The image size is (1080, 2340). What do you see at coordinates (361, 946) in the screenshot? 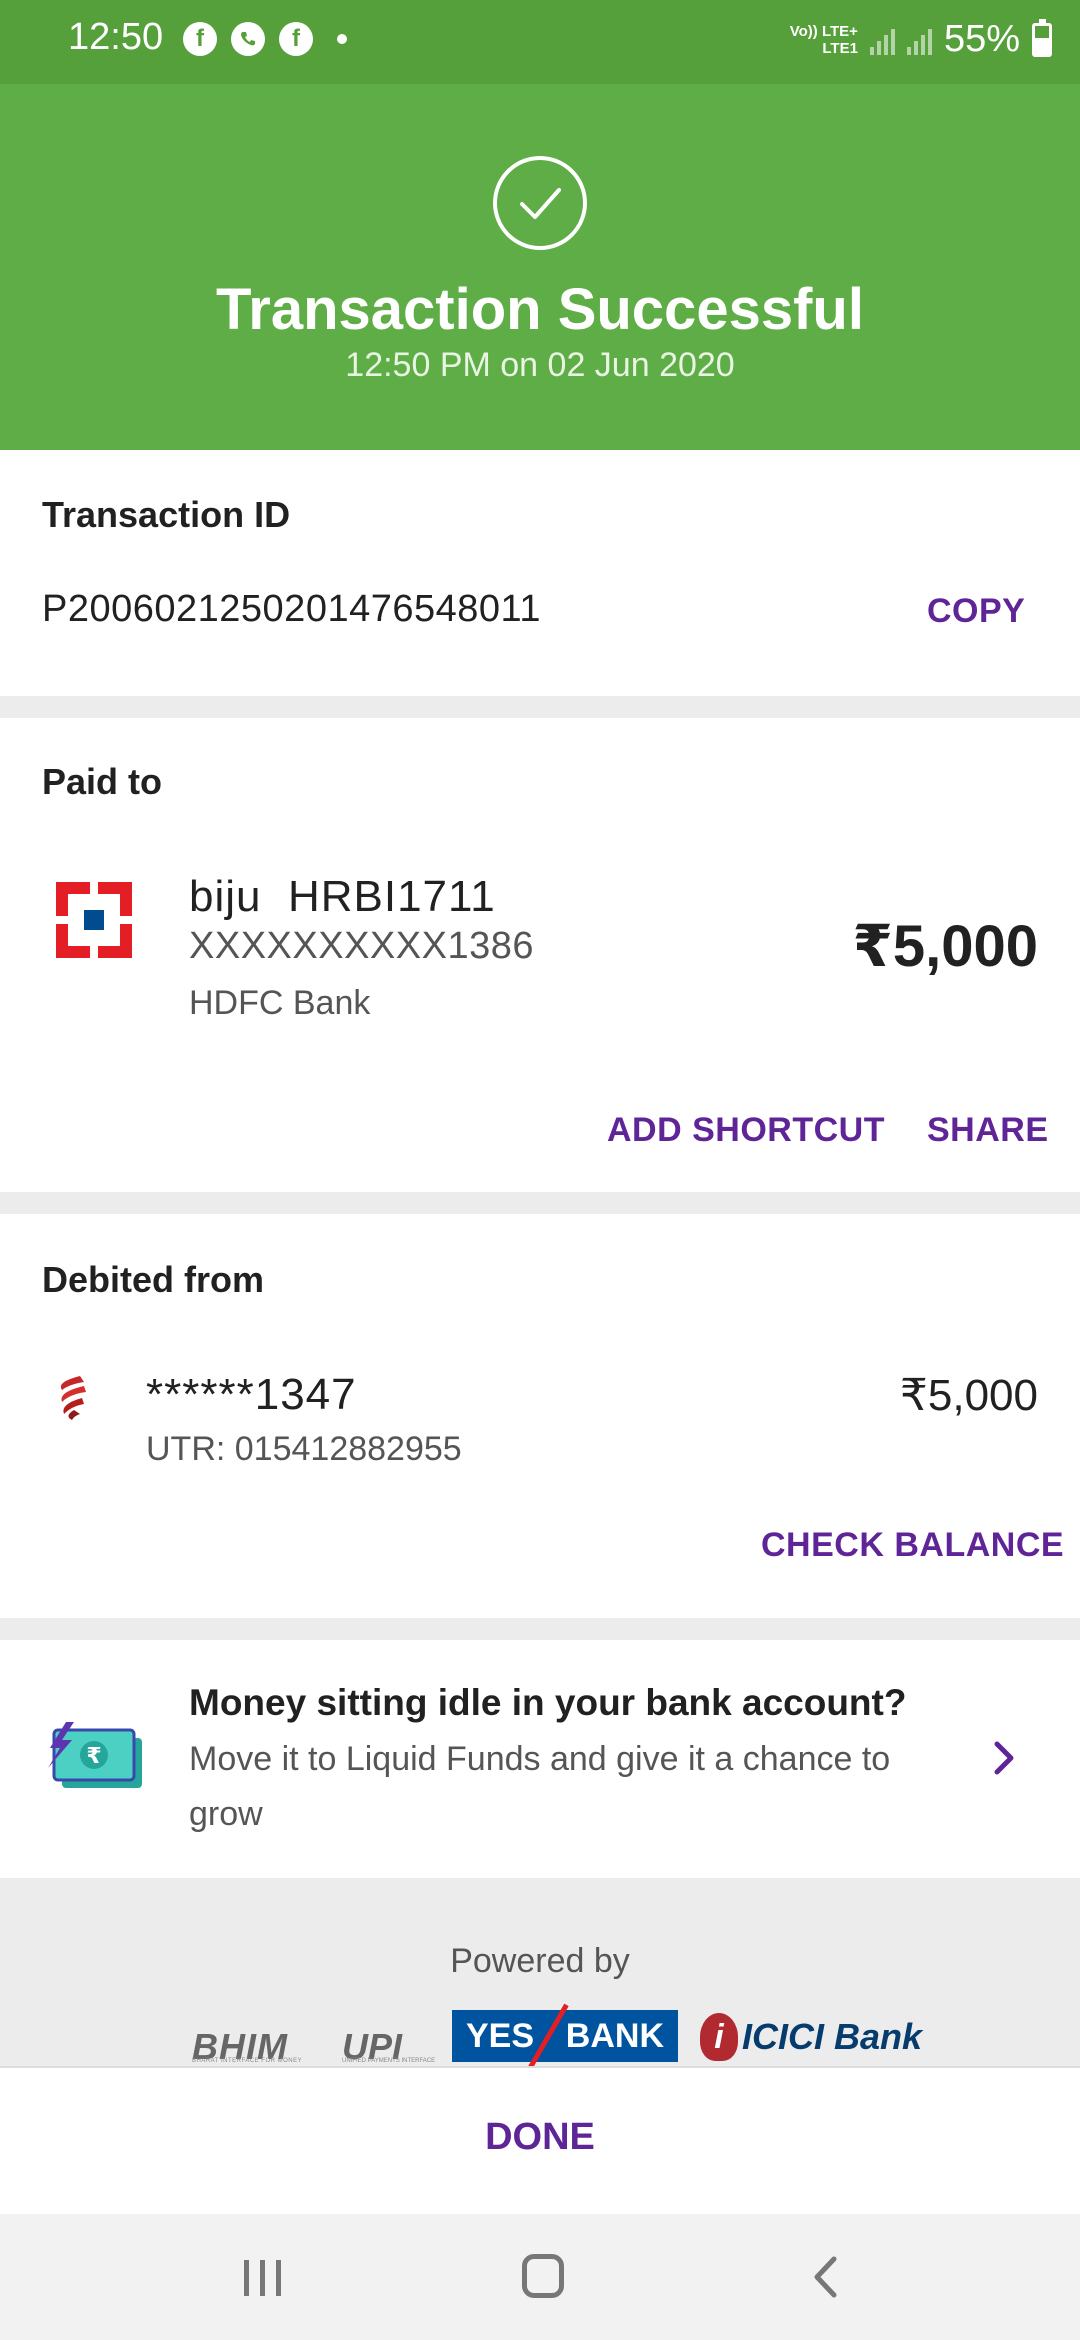
I see `payee-account-number: XXXXXXXXXX1386` at bounding box center [361, 946].